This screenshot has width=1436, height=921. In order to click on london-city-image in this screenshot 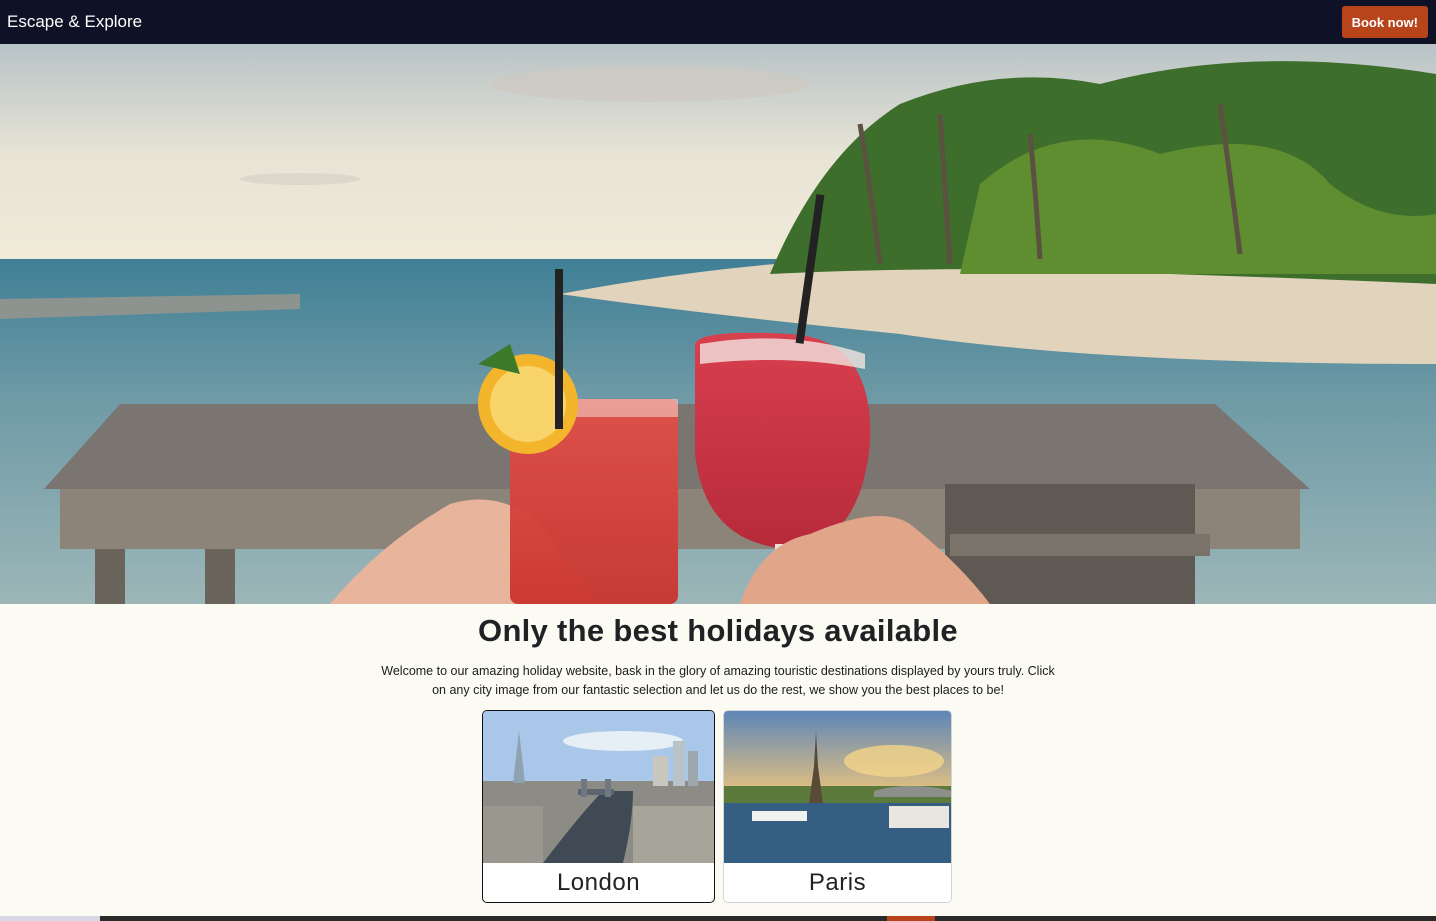, I will do `click(599, 787)`.